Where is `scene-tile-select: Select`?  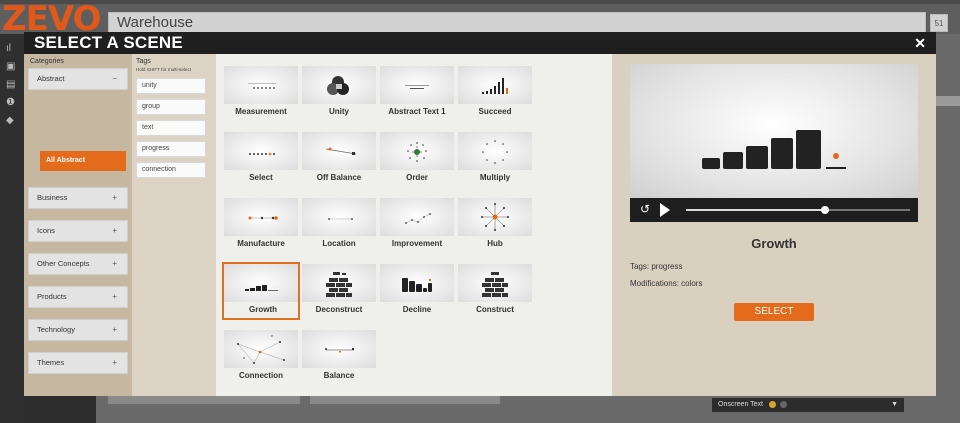
scene-tile-select: Select is located at coordinates (261, 159).